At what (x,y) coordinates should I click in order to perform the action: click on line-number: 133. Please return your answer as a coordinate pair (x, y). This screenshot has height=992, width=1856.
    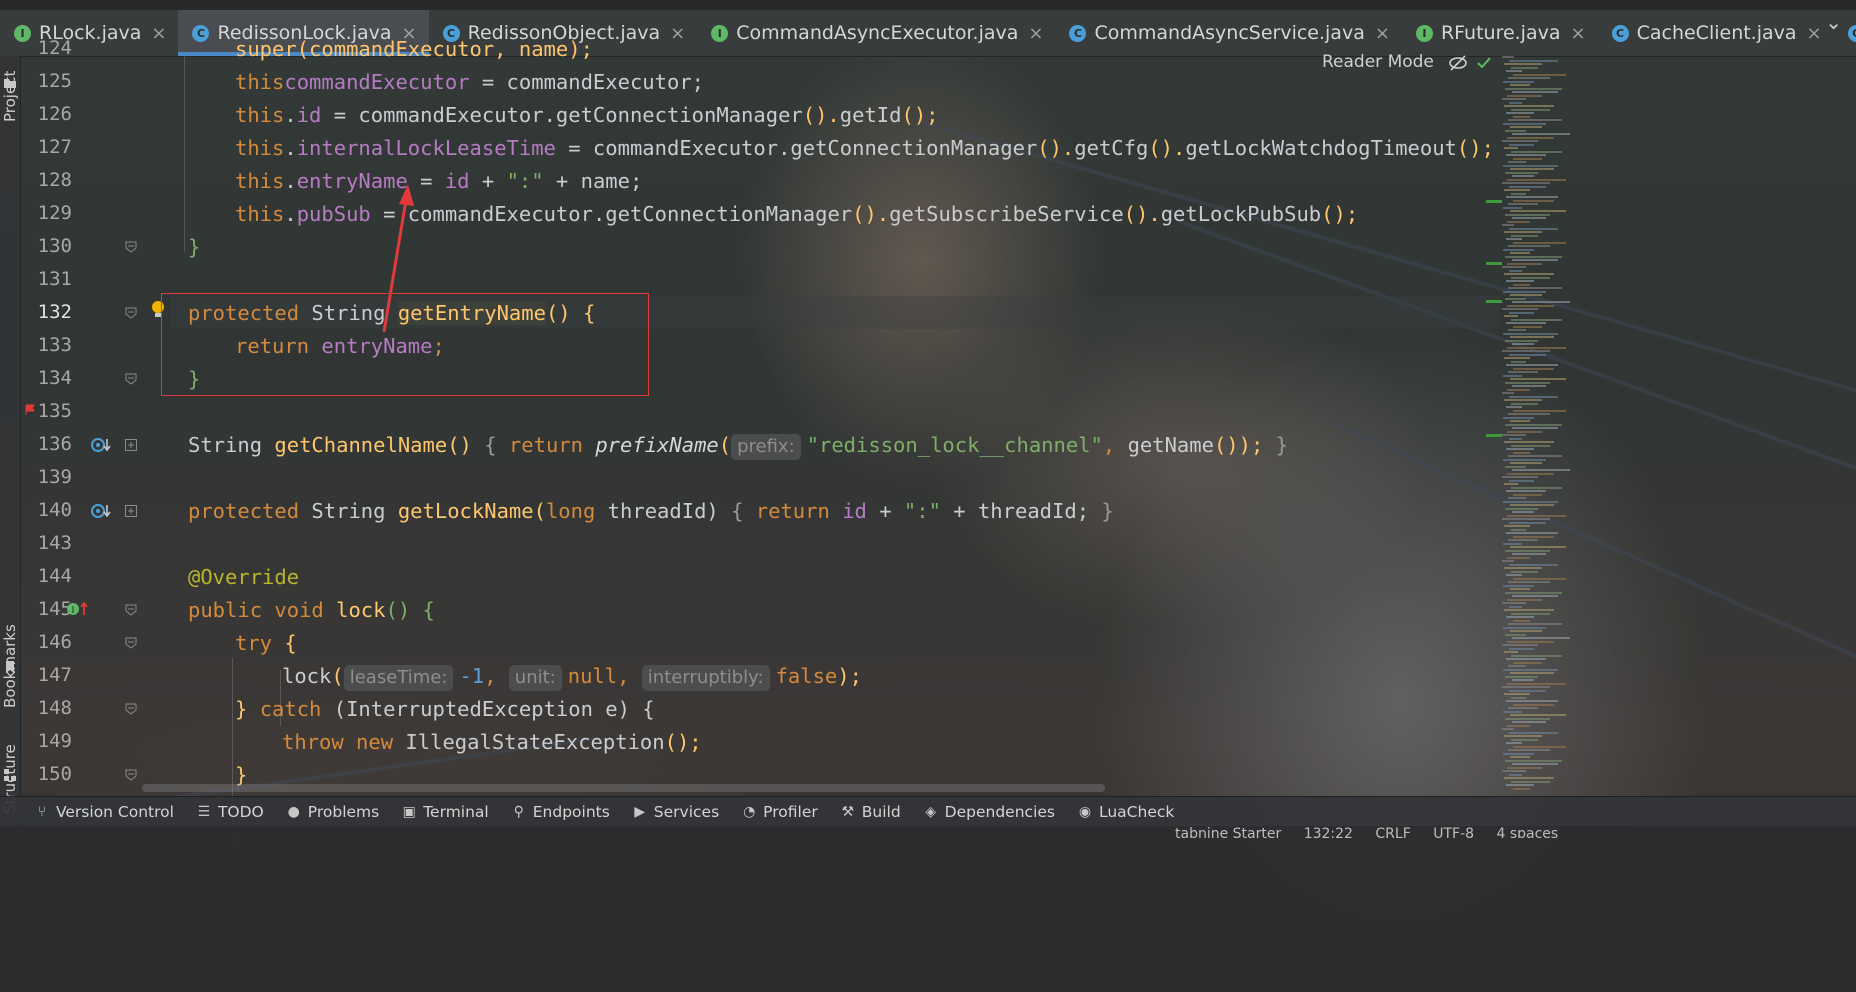
    Looking at the image, I should click on (46, 345).